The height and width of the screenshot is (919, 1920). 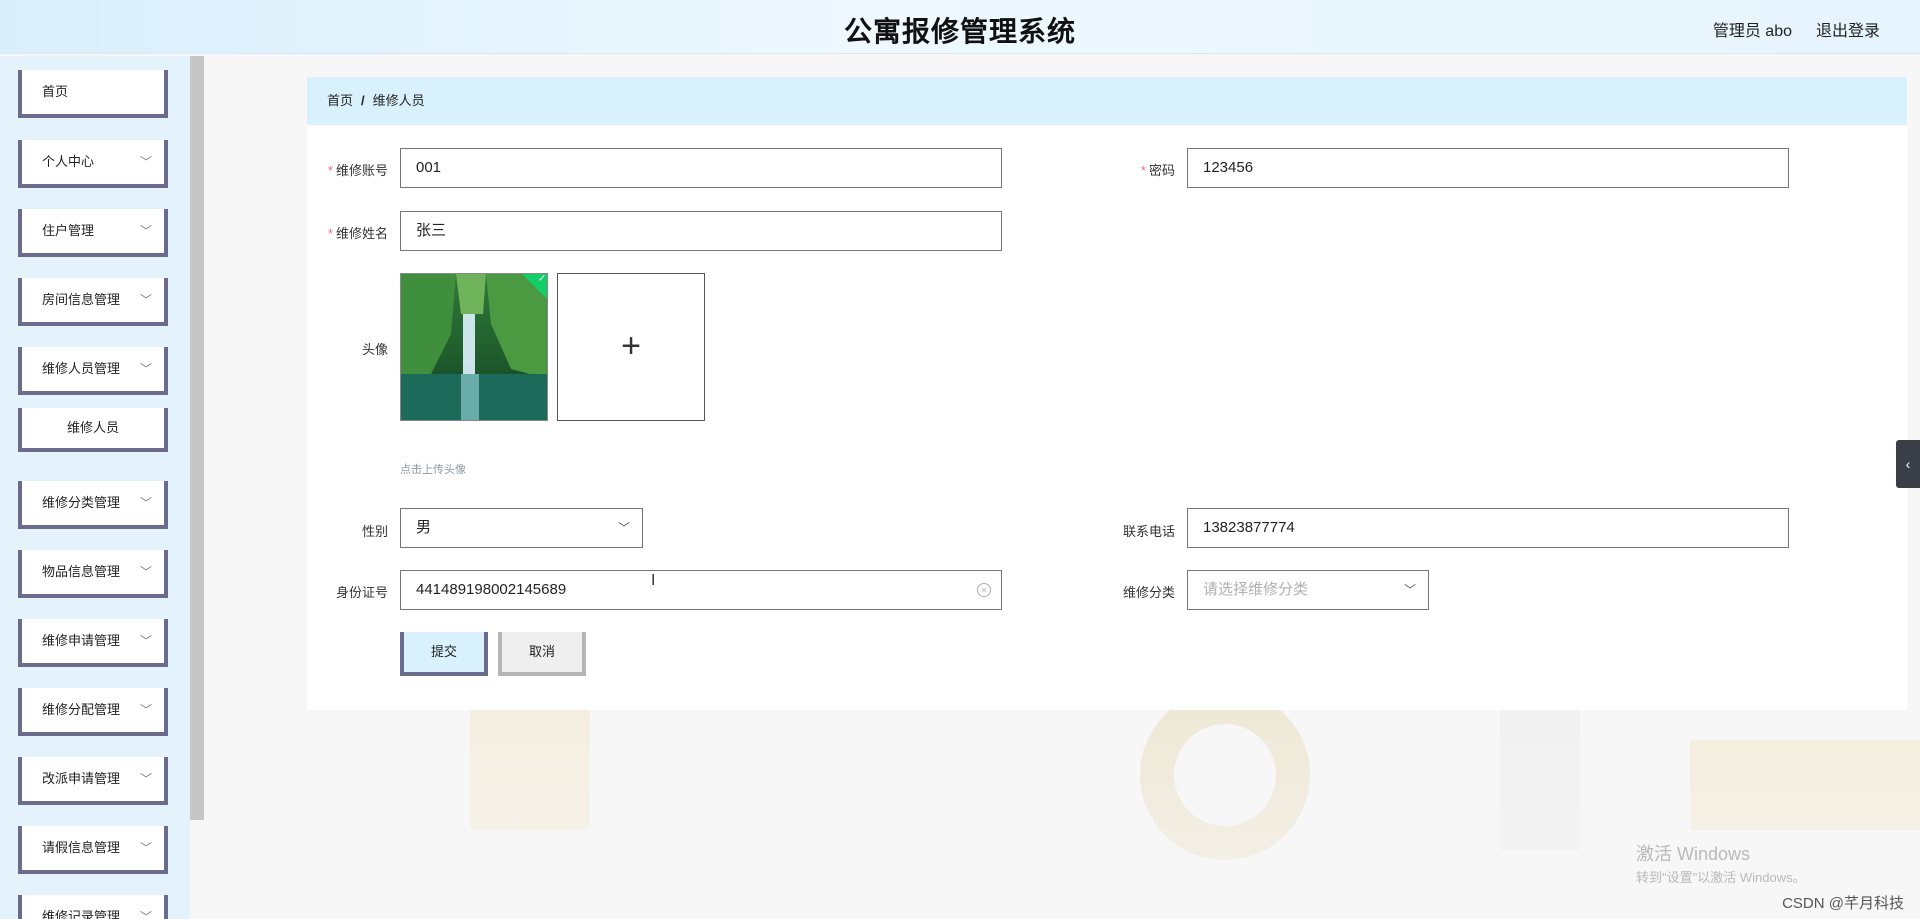 I want to click on top-header: 公寓报修管理系统 管理员 abo 退出登录, so click(x=960, y=27).